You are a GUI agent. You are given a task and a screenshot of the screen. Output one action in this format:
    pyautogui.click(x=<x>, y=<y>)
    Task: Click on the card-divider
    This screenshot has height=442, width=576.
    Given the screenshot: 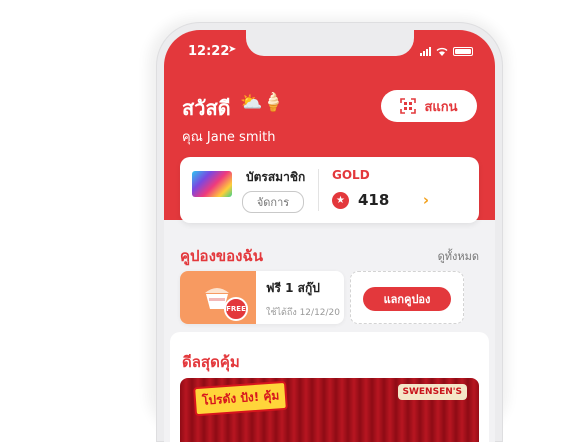 What is the action you would take?
    pyautogui.click(x=318, y=190)
    